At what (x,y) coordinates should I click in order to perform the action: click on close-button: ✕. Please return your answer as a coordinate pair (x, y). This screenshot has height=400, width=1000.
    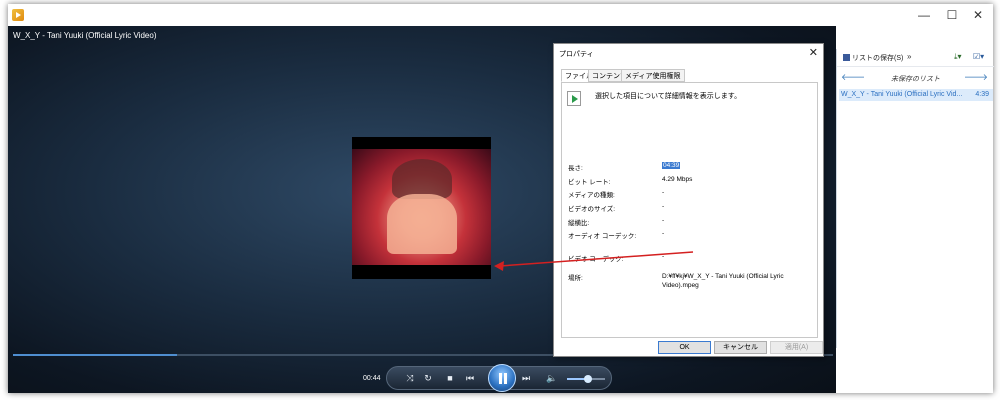
    Looking at the image, I should click on (978, 15).